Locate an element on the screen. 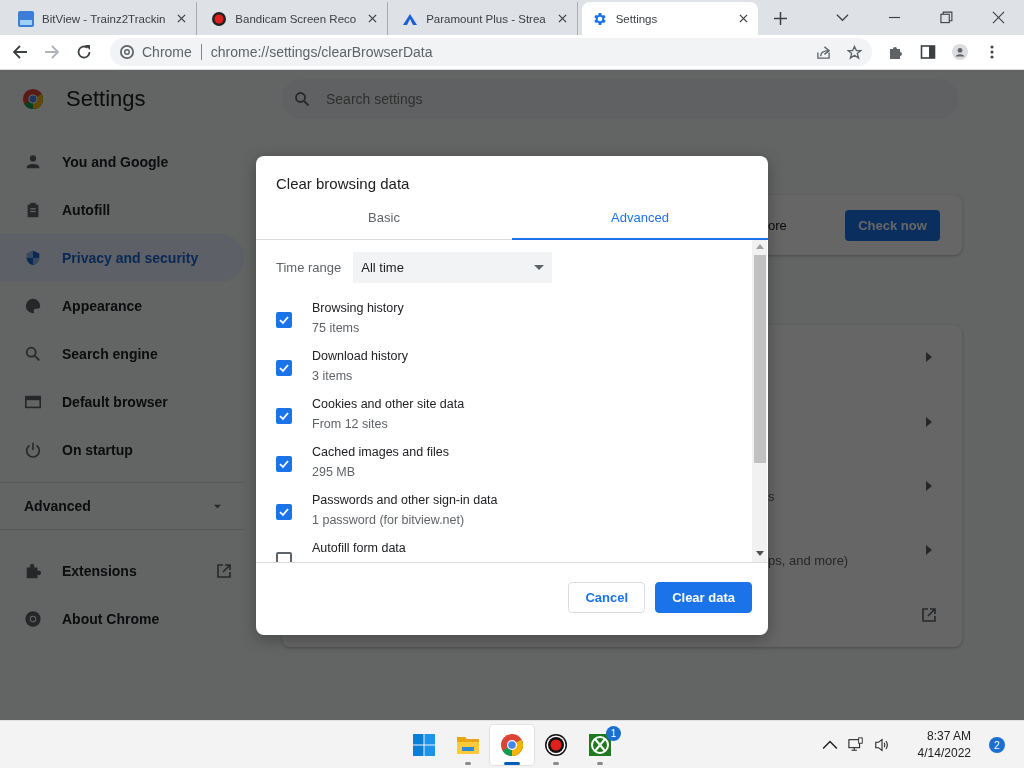  tab-title: Settings is located at coordinates (637, 18).